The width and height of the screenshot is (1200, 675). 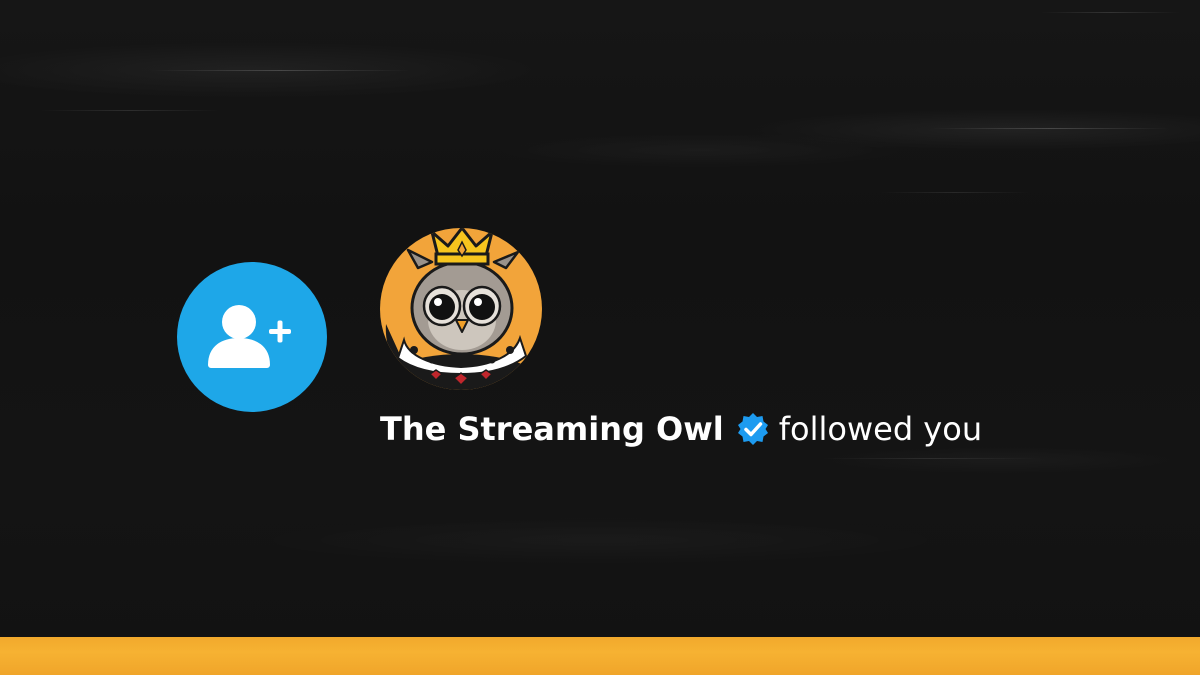 What do you see at coordinates (552, 429) in the screenshot?
I see `follower-display-name: The Streaming Owl` at bounding box center [552, 429].